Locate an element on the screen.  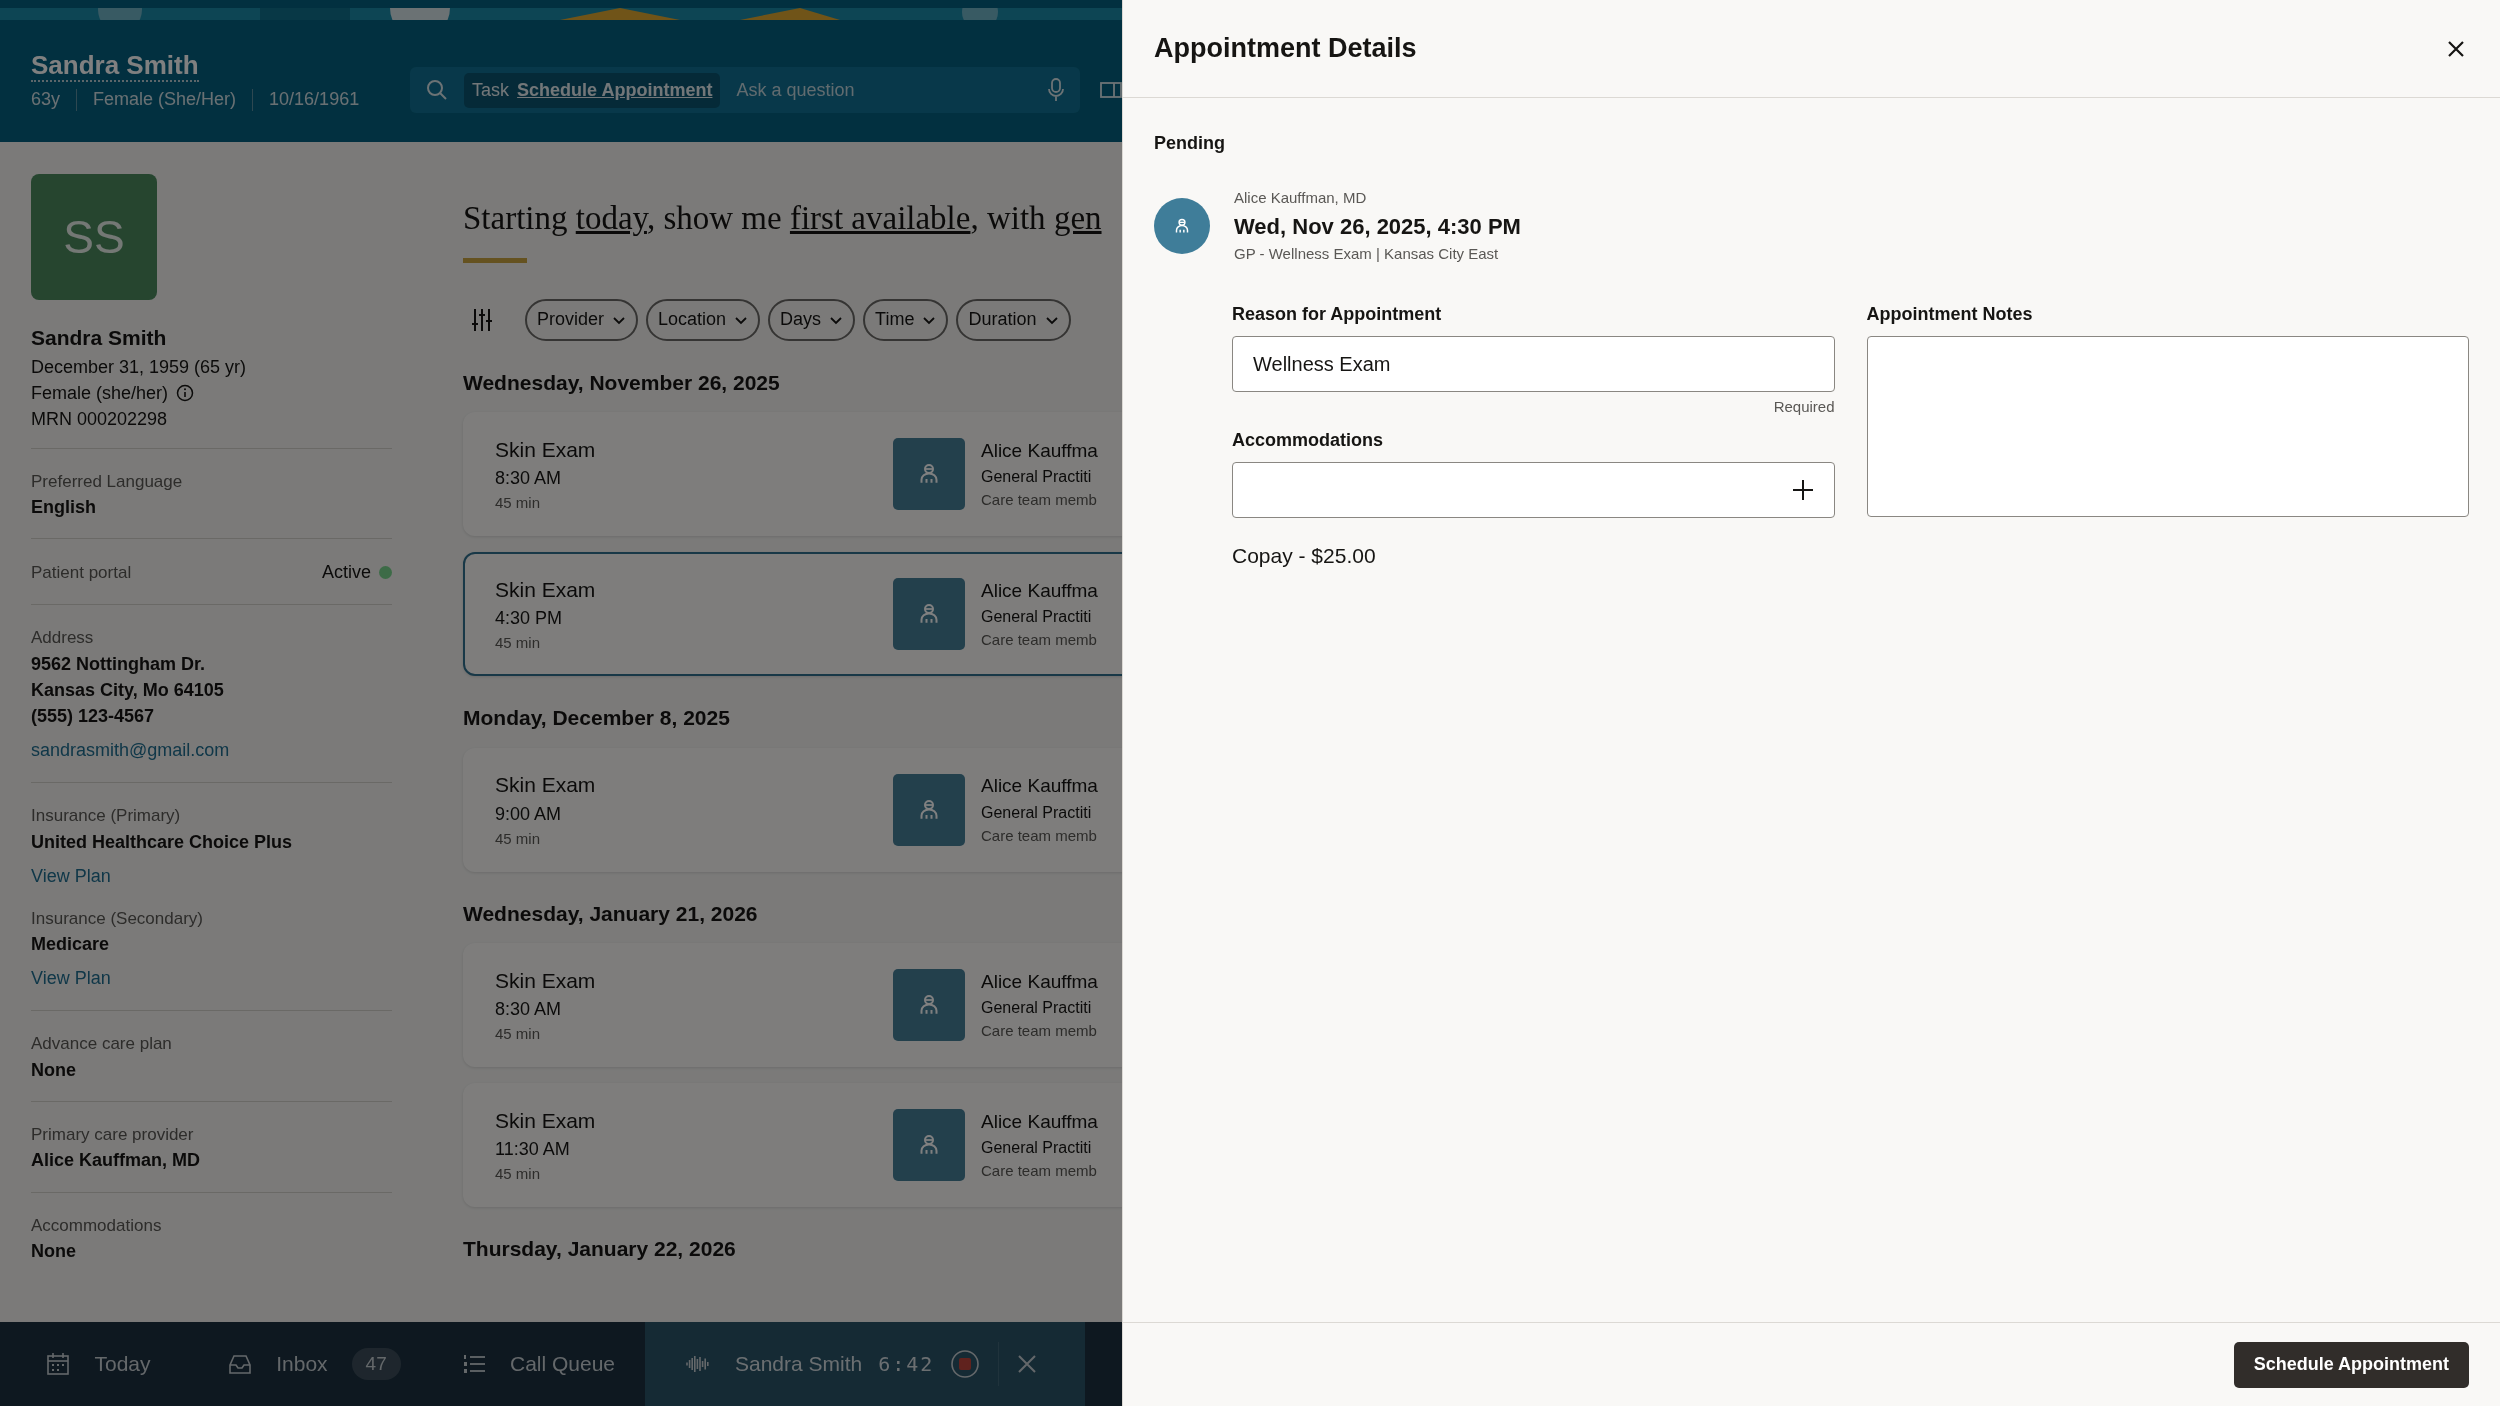
count-badge: 47 is located at coordinates (376, 1364).